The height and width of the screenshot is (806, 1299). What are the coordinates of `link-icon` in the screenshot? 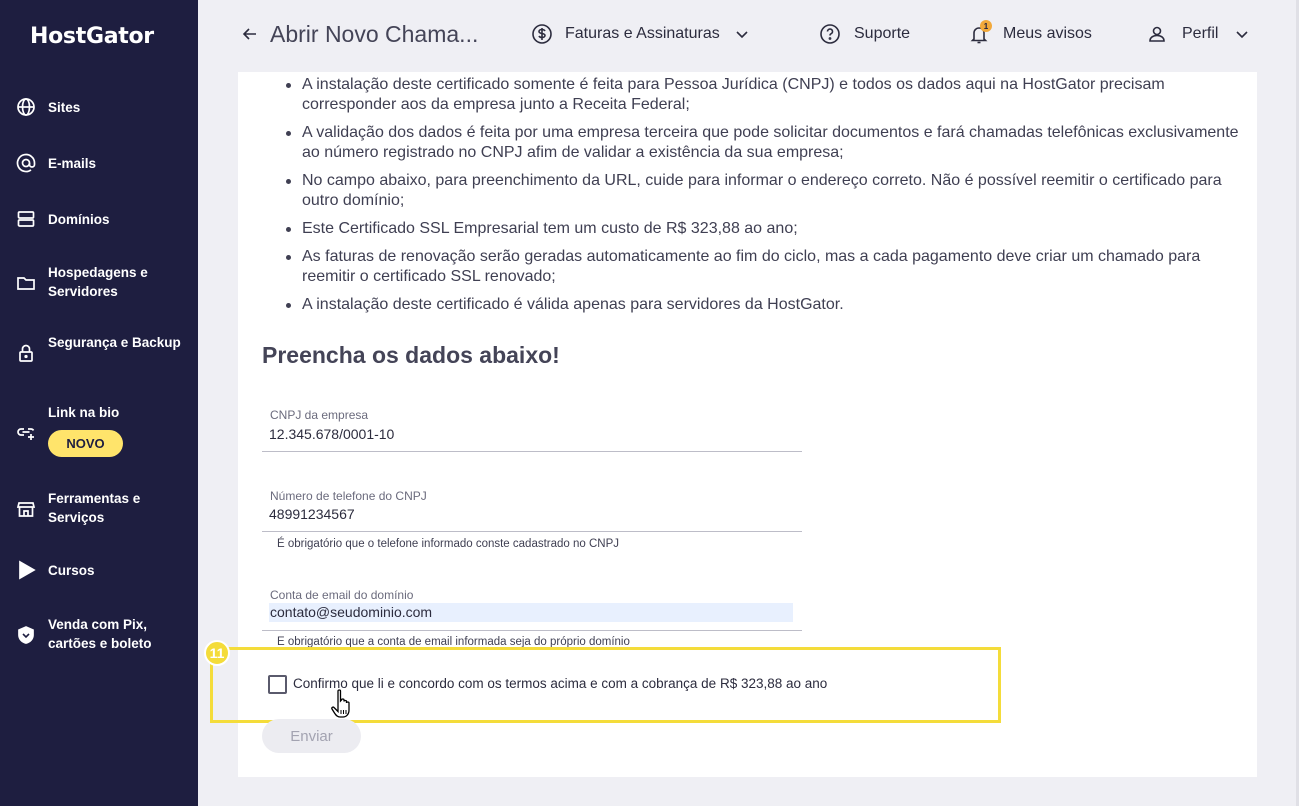 It's located at (26, 432).